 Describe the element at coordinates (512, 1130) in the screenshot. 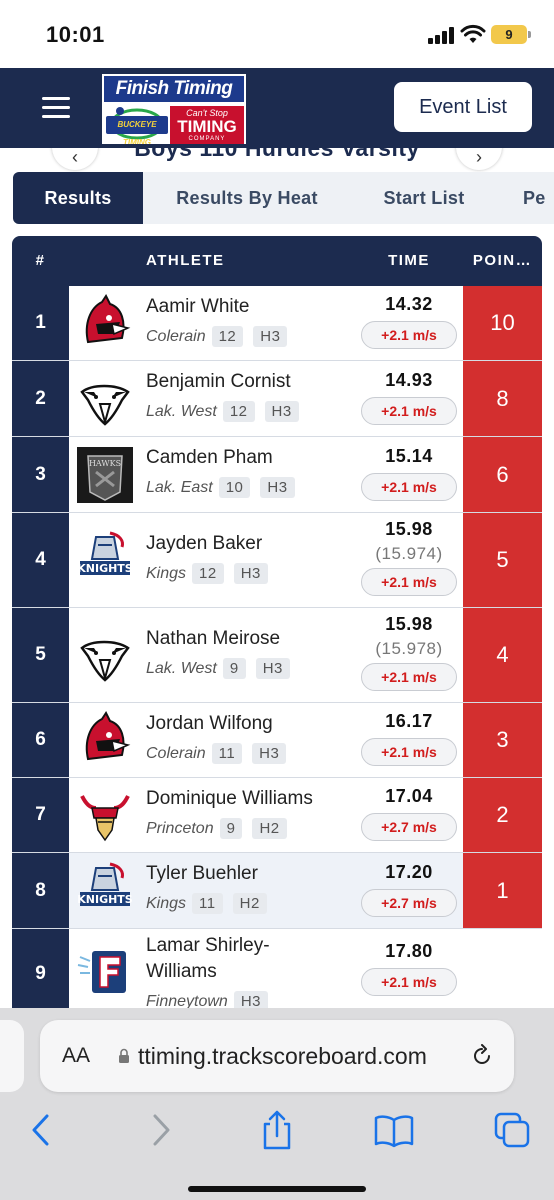

I see `tabs-icon` at that location.